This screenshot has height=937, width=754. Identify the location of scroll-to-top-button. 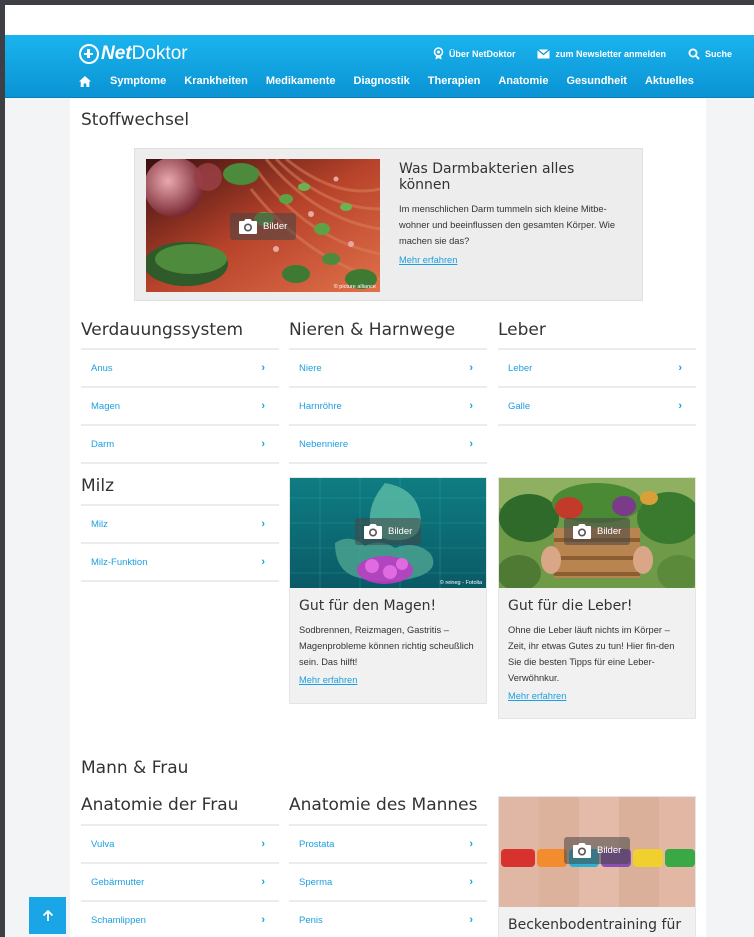
(47, 915).